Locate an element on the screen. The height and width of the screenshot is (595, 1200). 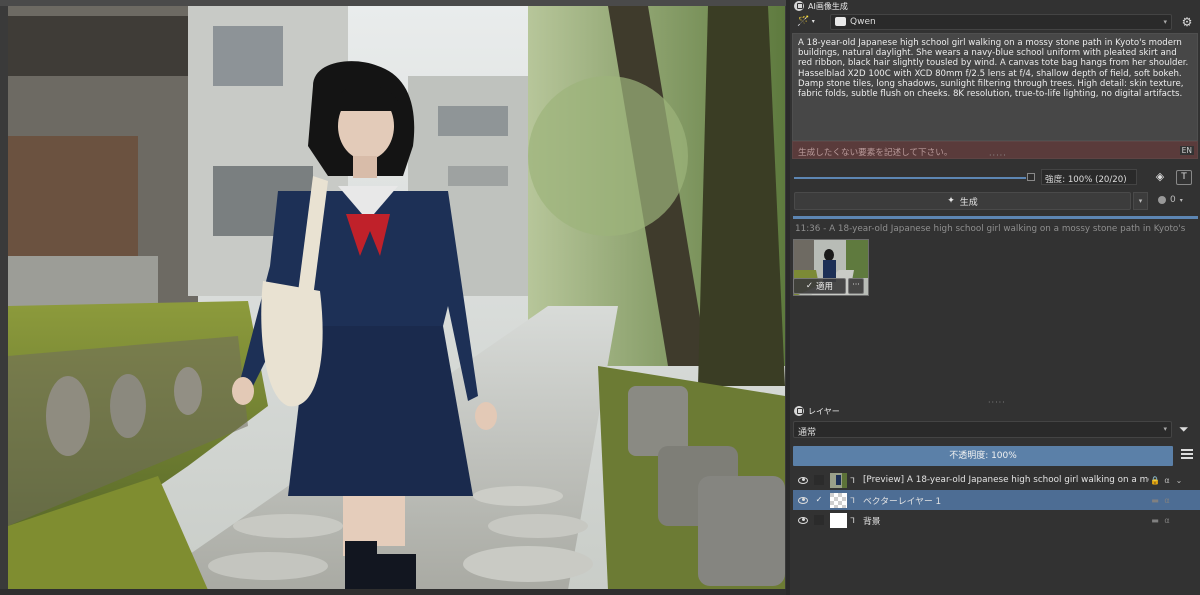
apply-button: ✓ 適用 is located at coordinates (819, 286).